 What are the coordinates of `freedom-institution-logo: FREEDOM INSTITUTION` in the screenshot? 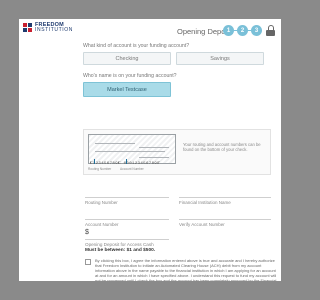 It's located at (48, 27).